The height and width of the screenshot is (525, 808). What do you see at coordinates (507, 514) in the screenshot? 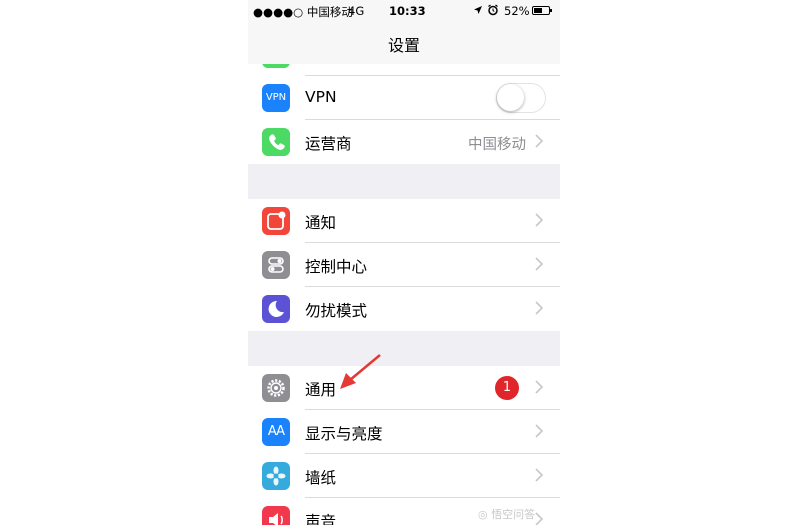
I see `watermark: ◎ 悟空问答` at bounding box center [507, 514].